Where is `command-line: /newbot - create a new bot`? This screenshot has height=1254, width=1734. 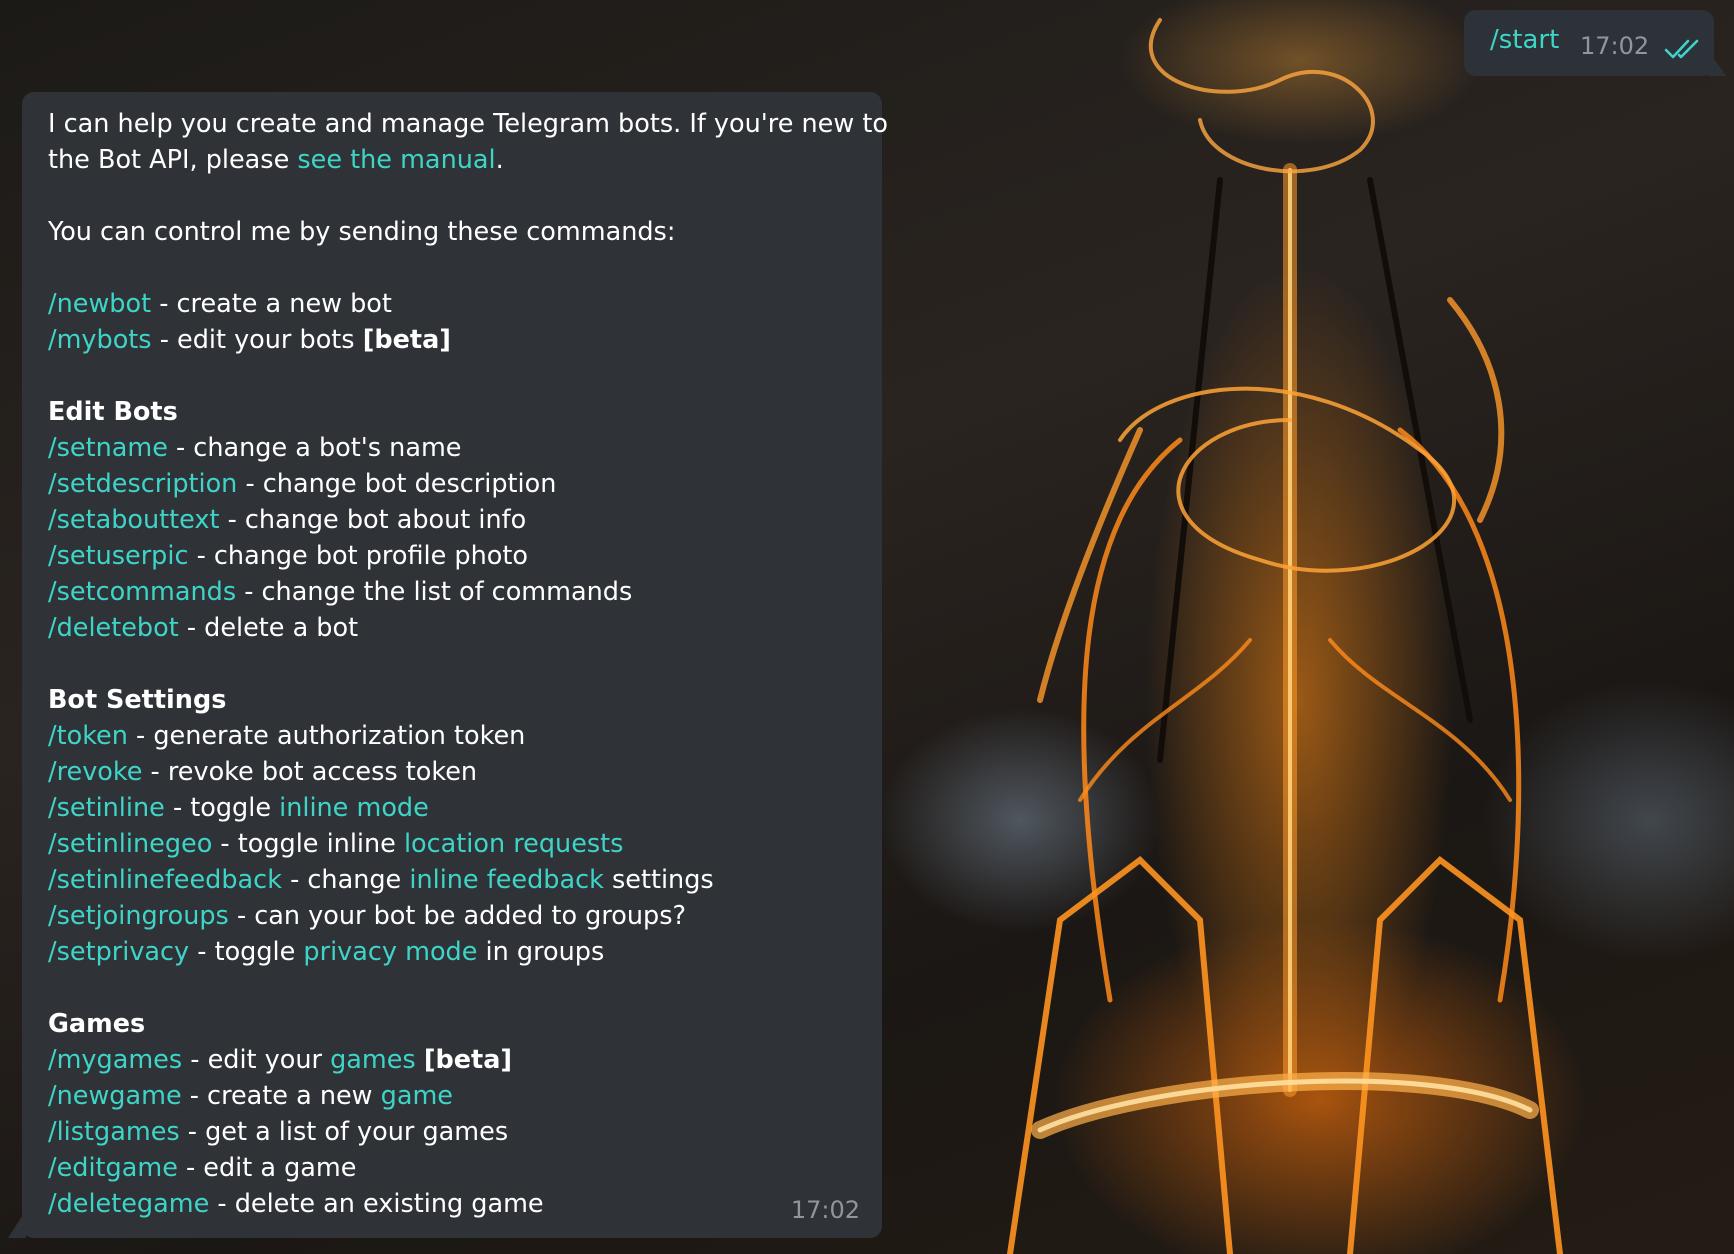
command-line: /newbot - create a new bot is located at coordinates (452, 304).